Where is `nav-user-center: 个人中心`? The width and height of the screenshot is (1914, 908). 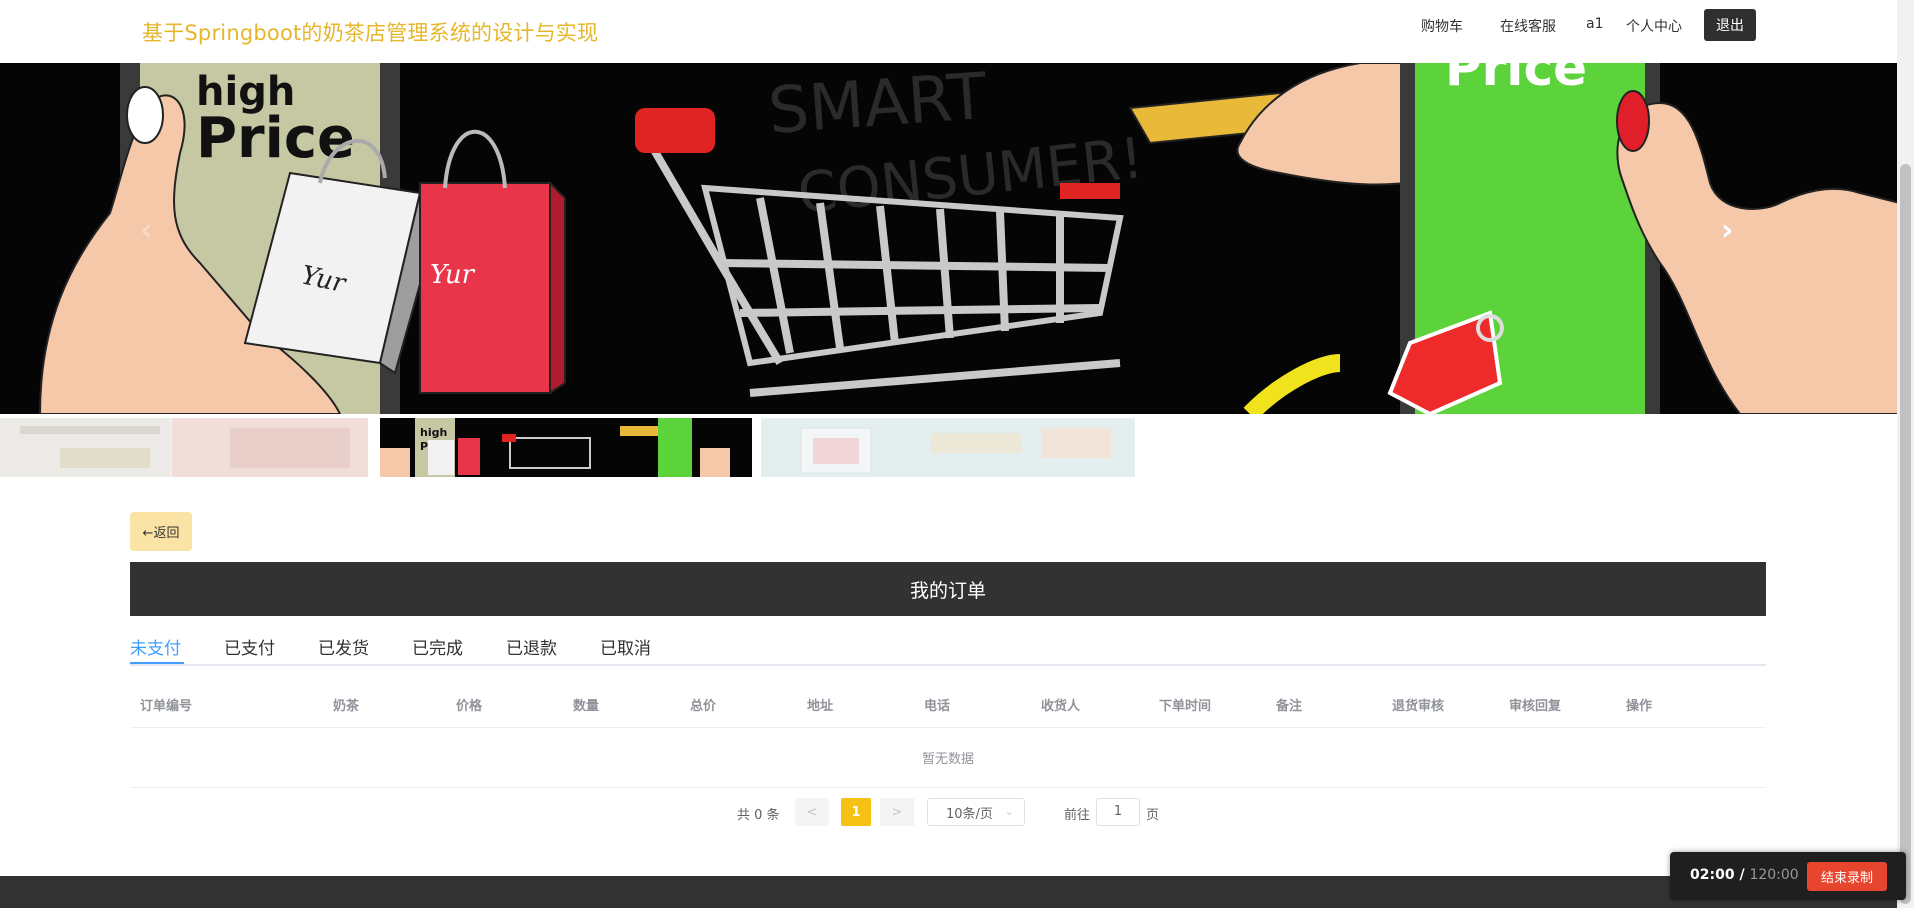
nav-user-center: 个人中心 is located at coordinates (1654, 26).